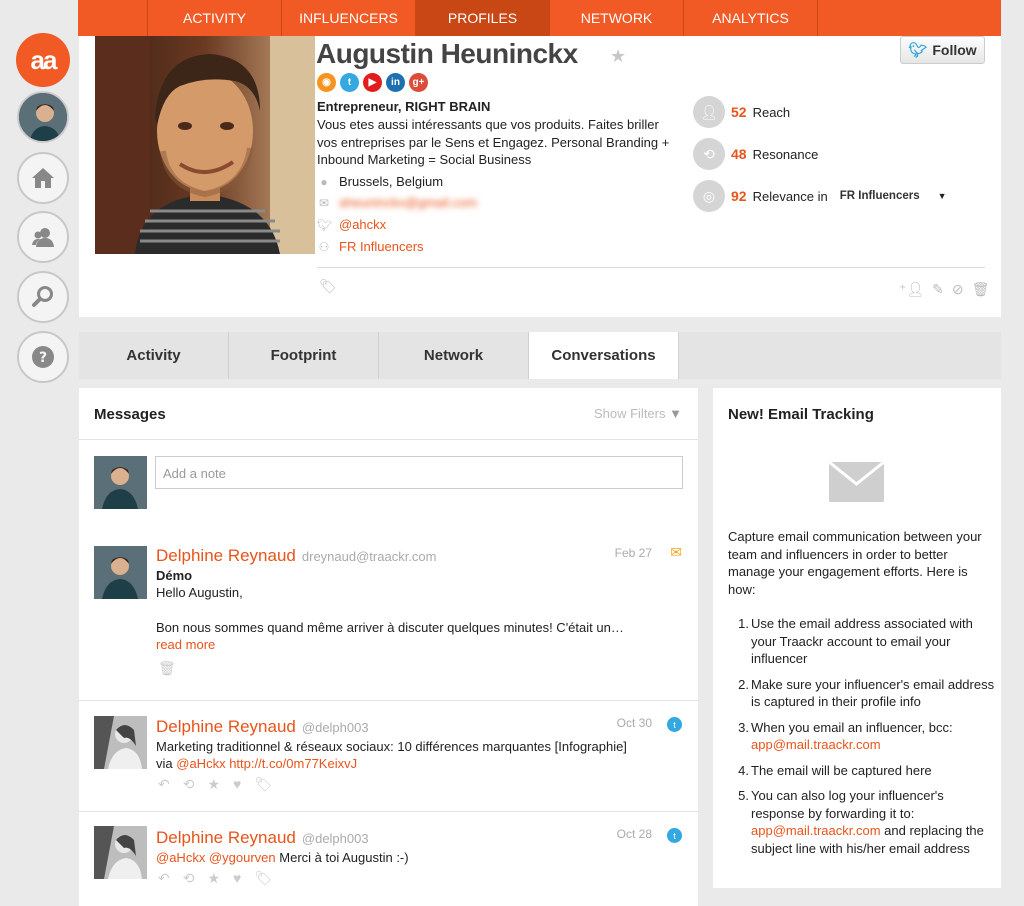 The width and height of the screenshot is (1024, 906). I want to click on nav-influencers: INFLUENCERS, so click(349, 18).